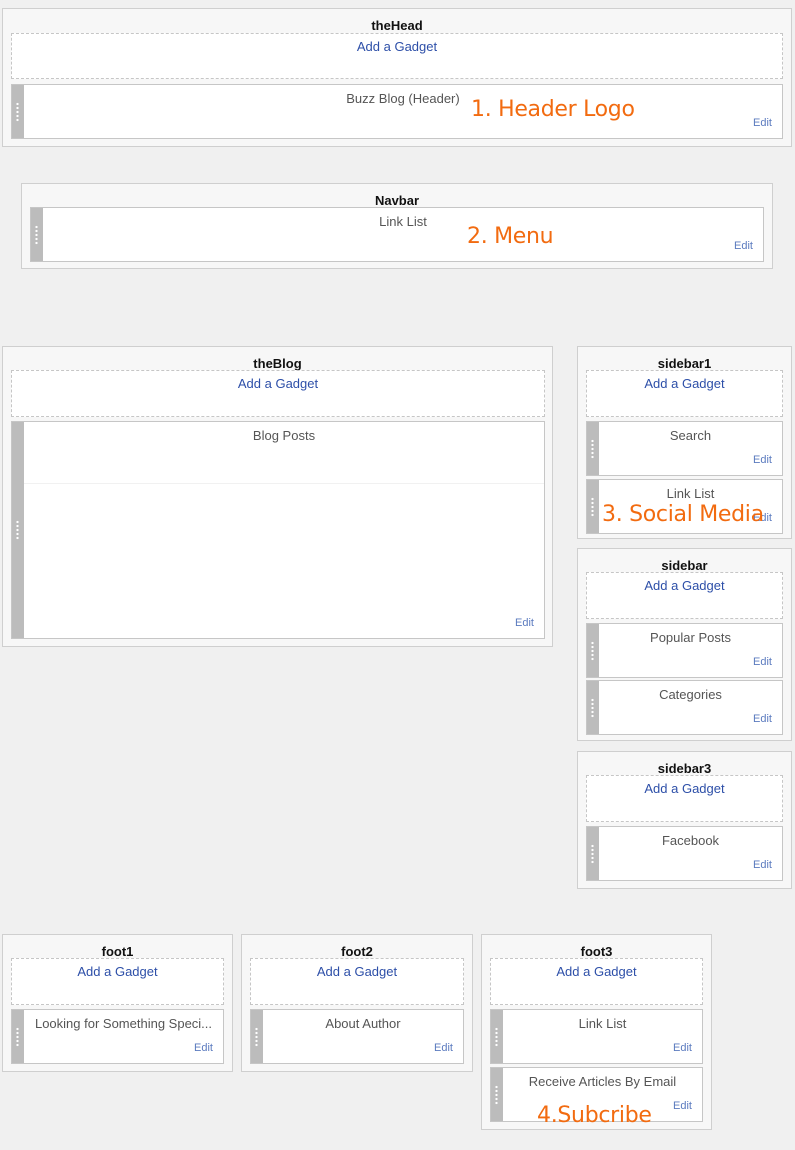  I want to click on section-title: Navbar, so click(397, 200).